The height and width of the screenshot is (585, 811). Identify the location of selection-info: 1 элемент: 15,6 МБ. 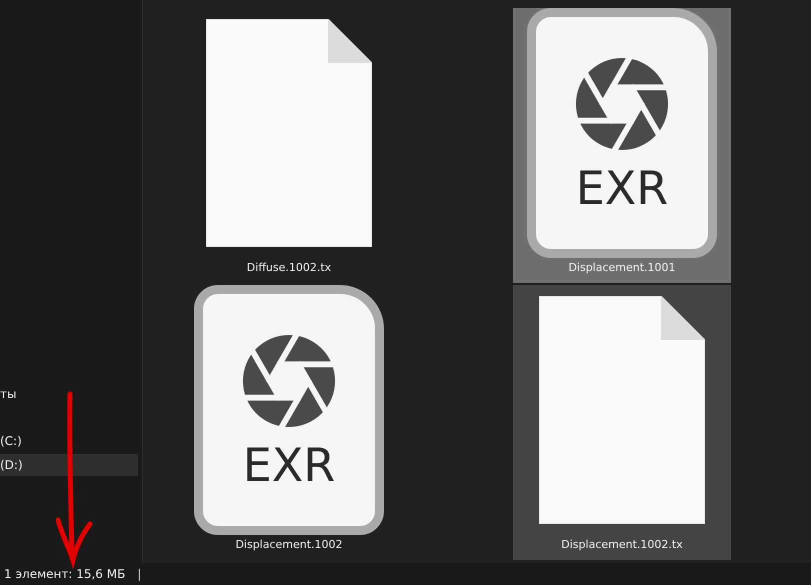
(65, 574).